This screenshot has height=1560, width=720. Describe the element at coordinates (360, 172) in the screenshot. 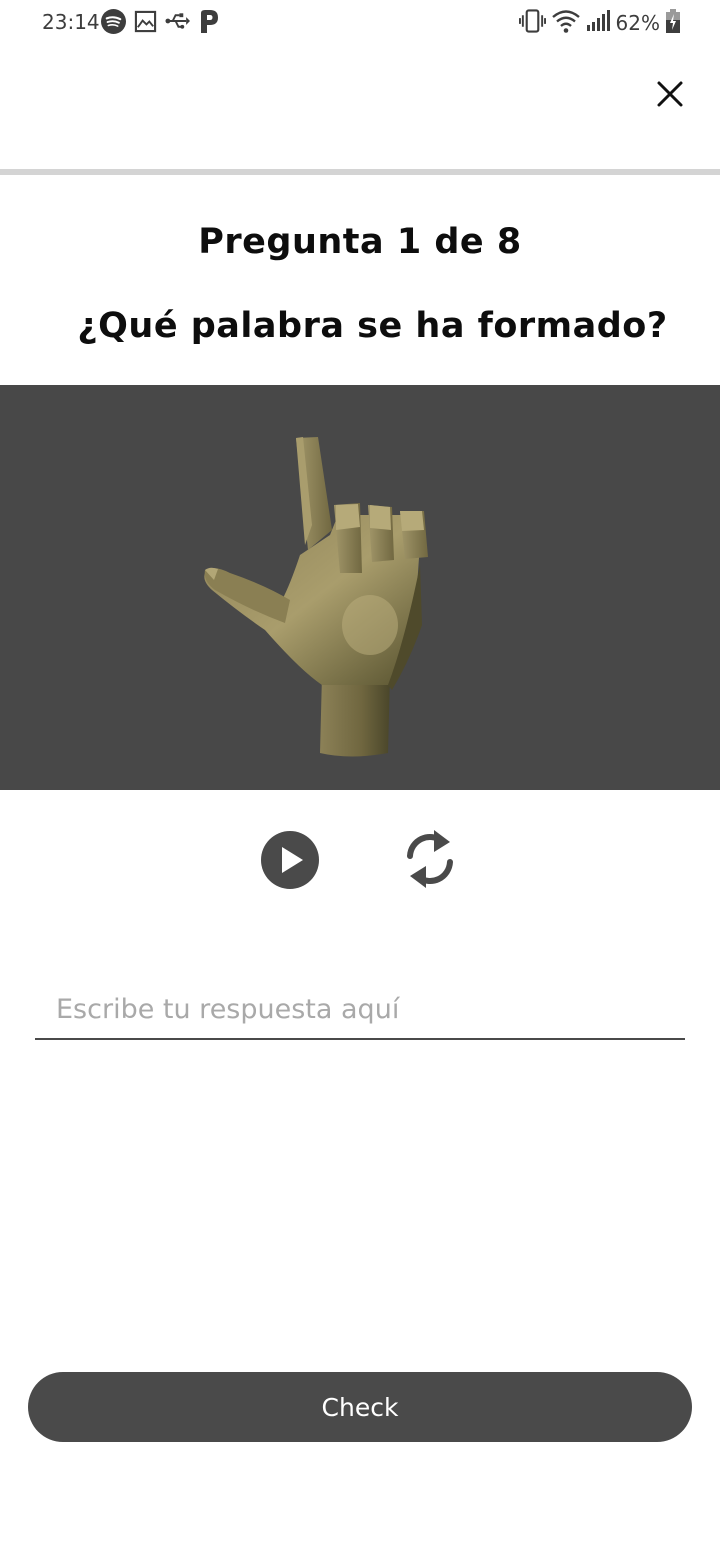

I see `progress-bar` at that location.